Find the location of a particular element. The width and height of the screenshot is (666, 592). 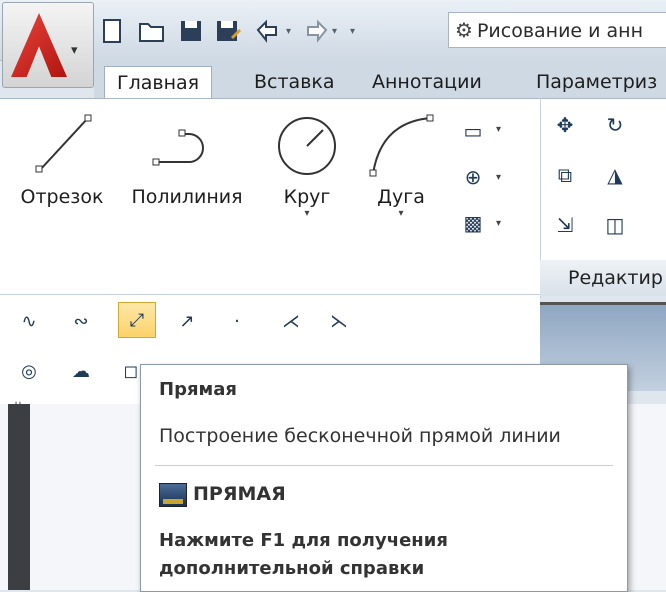

move-icon: ✥ is located at coordinates (565, 125).